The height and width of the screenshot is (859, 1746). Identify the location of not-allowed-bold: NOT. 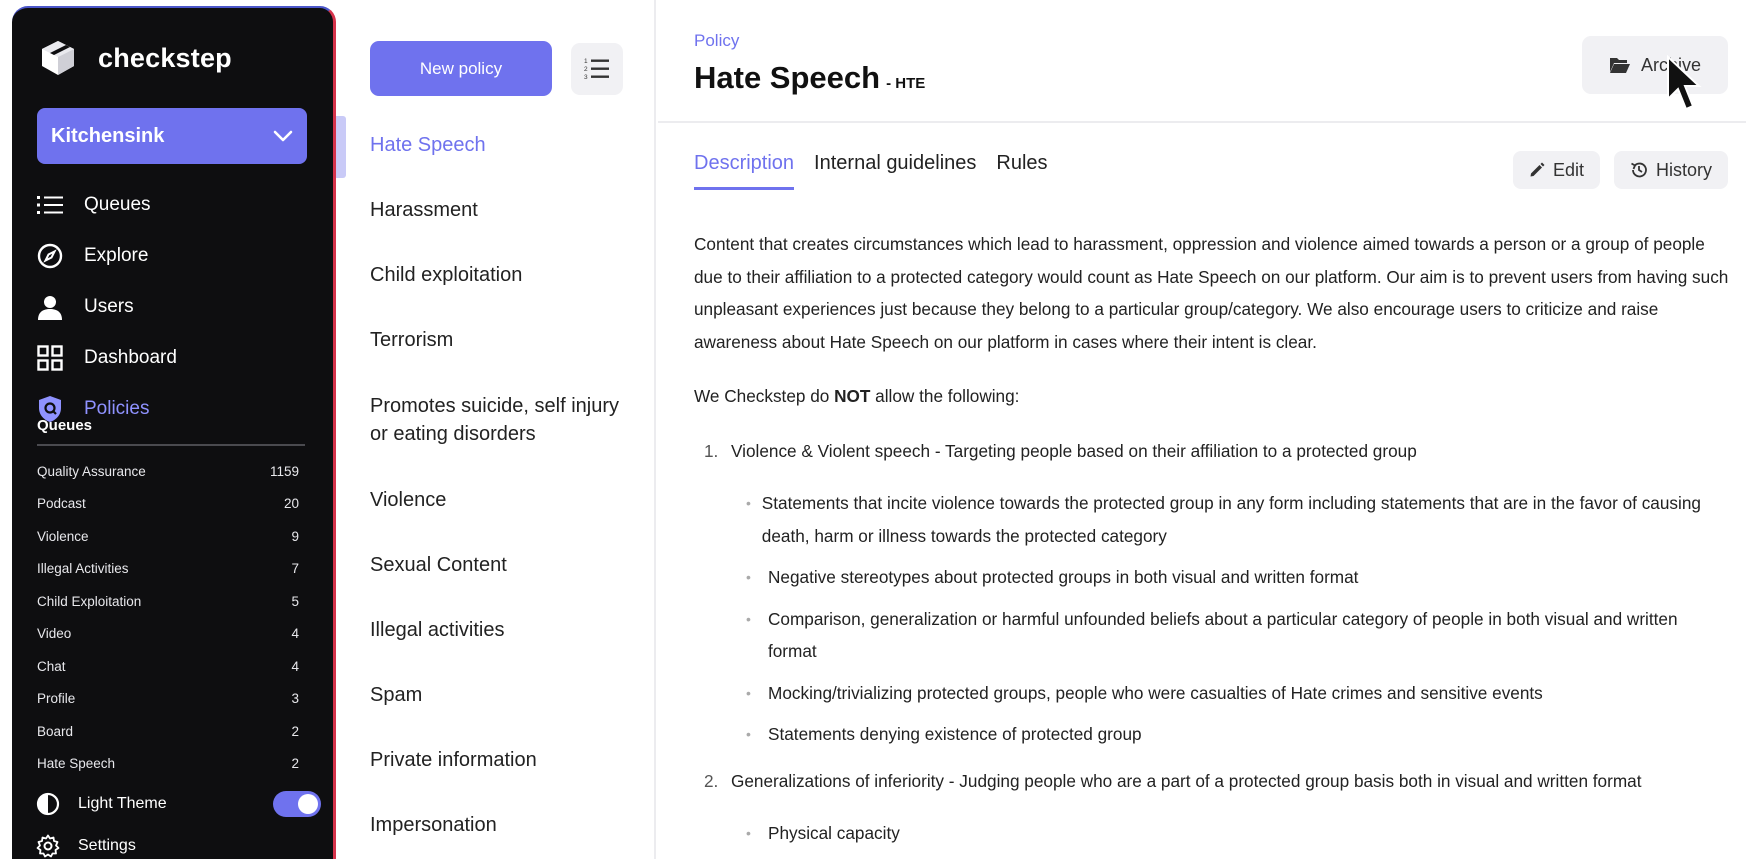
(852, 396).